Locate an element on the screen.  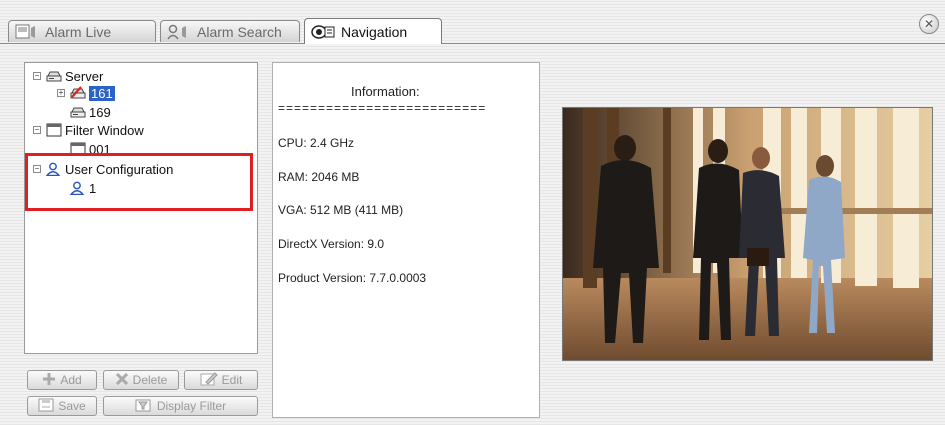
add-button: Add is located at coordinates (62, 380).